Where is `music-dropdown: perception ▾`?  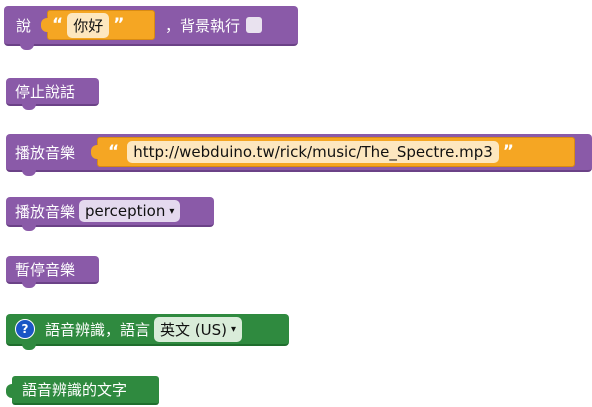
music-dropdown: perception ▾ is located at coordinates (130, 211).